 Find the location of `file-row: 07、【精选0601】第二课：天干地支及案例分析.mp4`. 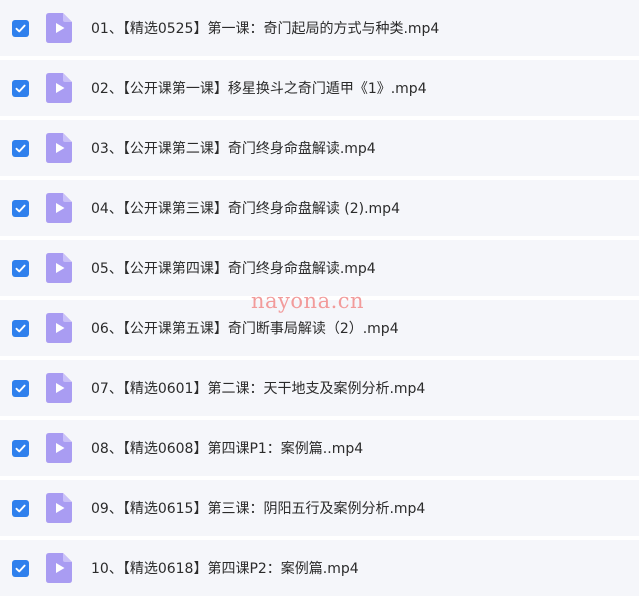

file-row: 07、【精选0601】第二课：天干地支及案例分析.mp4 is located at coordinates (319, 388).